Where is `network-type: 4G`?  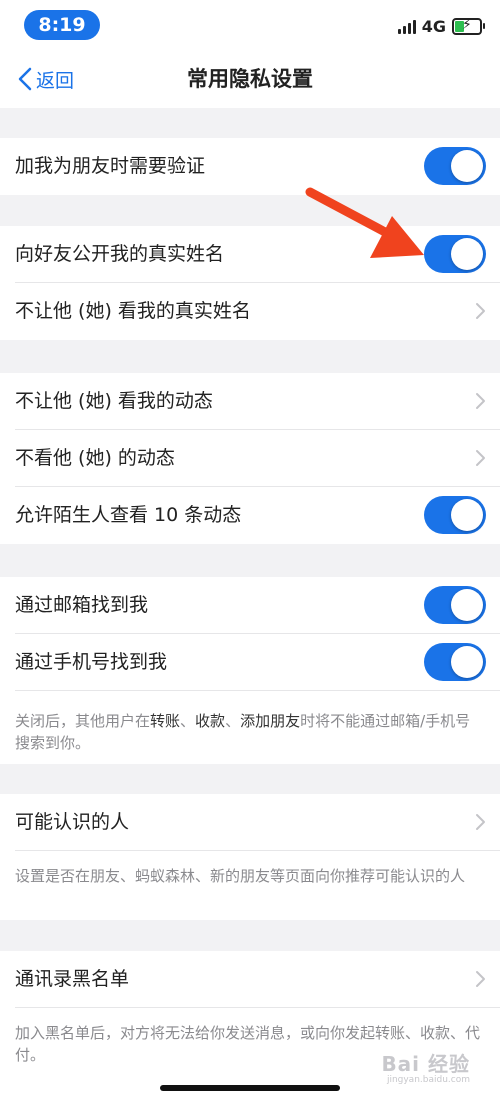
network-type: 4G is located at coordinates (433, 26).